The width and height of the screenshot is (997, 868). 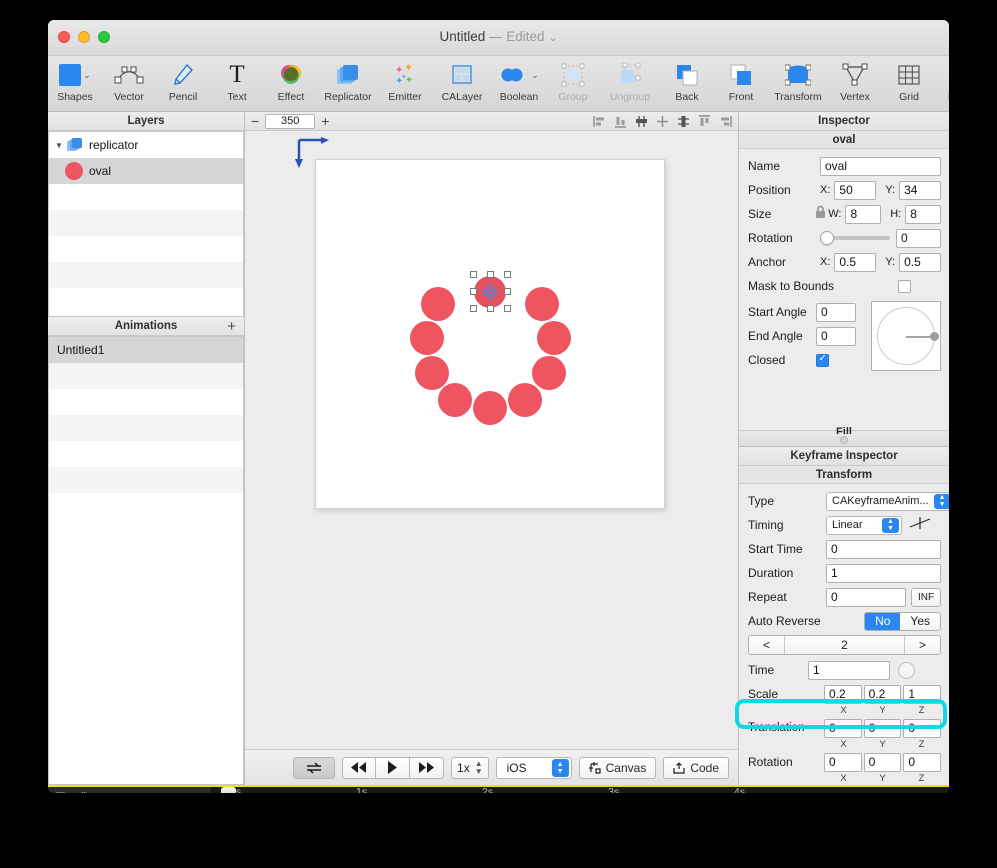 What do you see at coordinates (843, 694) in the screenshot?
I see `scale-x-field: 0.2` at bounding box center [843, 694].